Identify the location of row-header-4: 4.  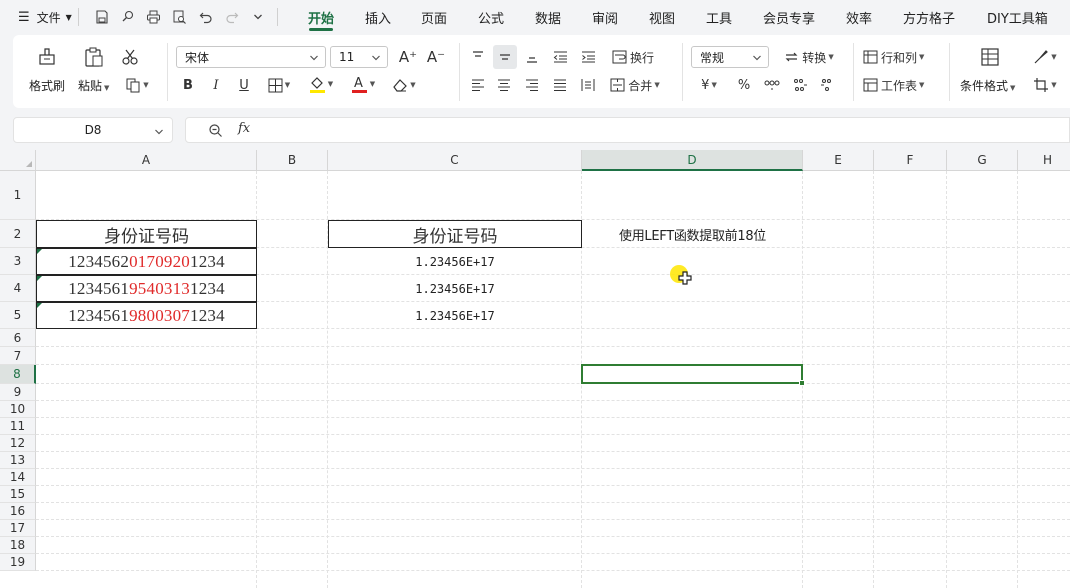
(18, 288).